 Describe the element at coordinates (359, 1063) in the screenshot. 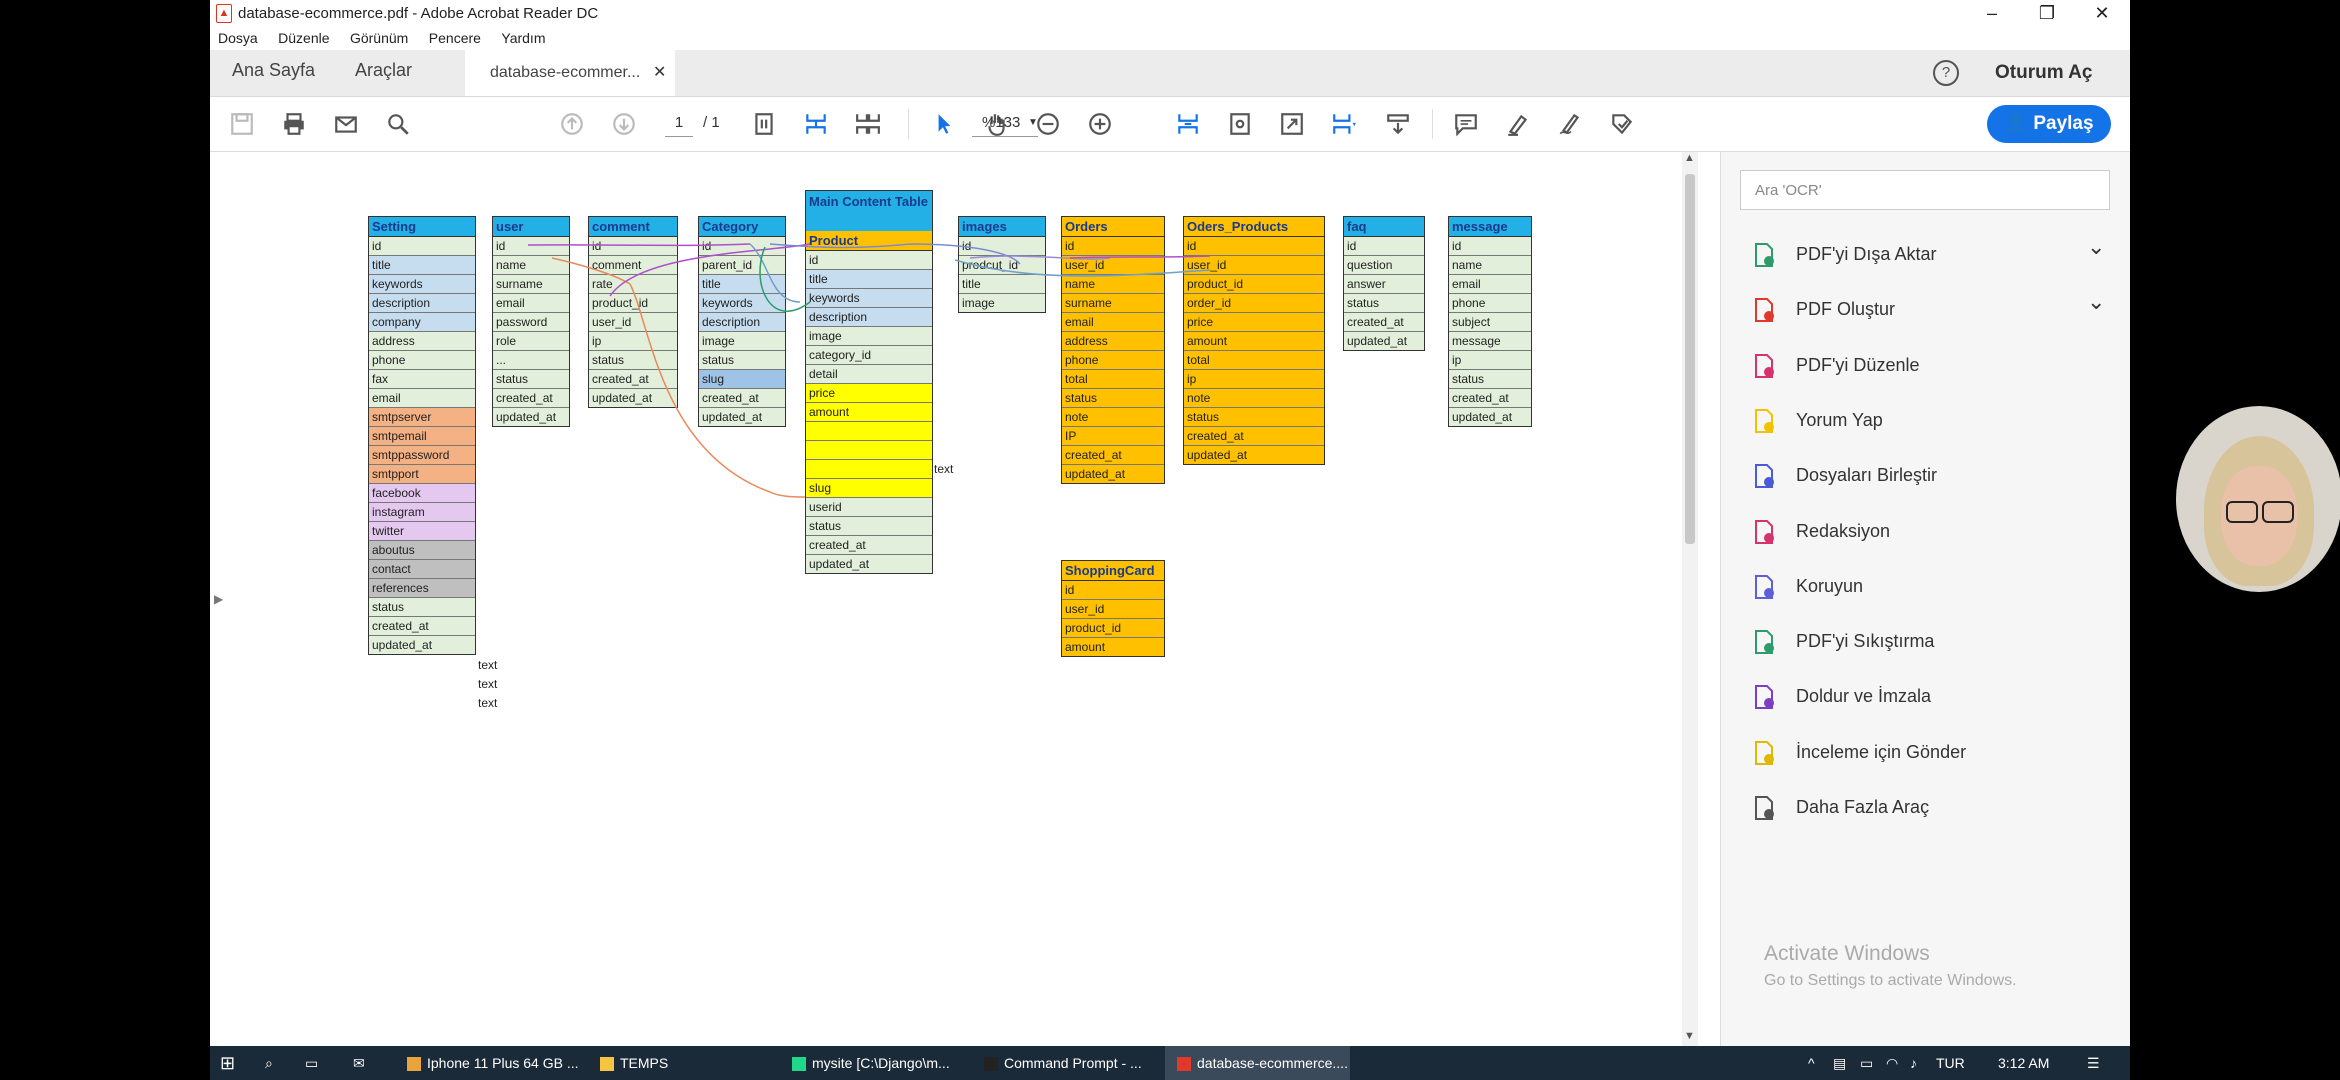

I see `mail-taskbar-icon: ✉` at that location.